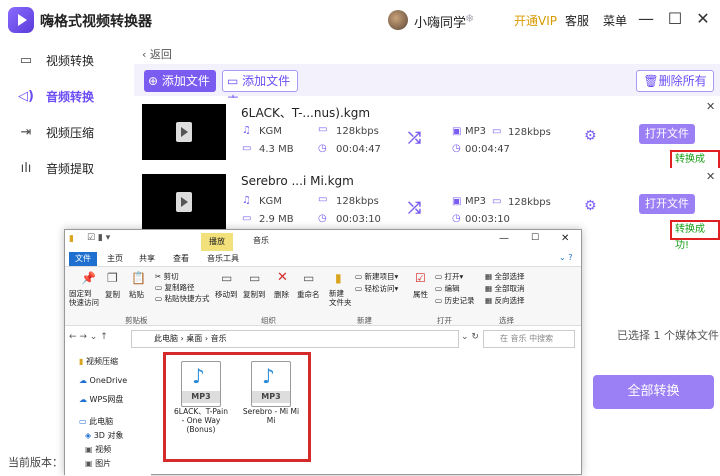 This screenshot has width=720, height=476. Describe the element at coordinates (398, 20) in the screenshot. I see `avatar` at that location.